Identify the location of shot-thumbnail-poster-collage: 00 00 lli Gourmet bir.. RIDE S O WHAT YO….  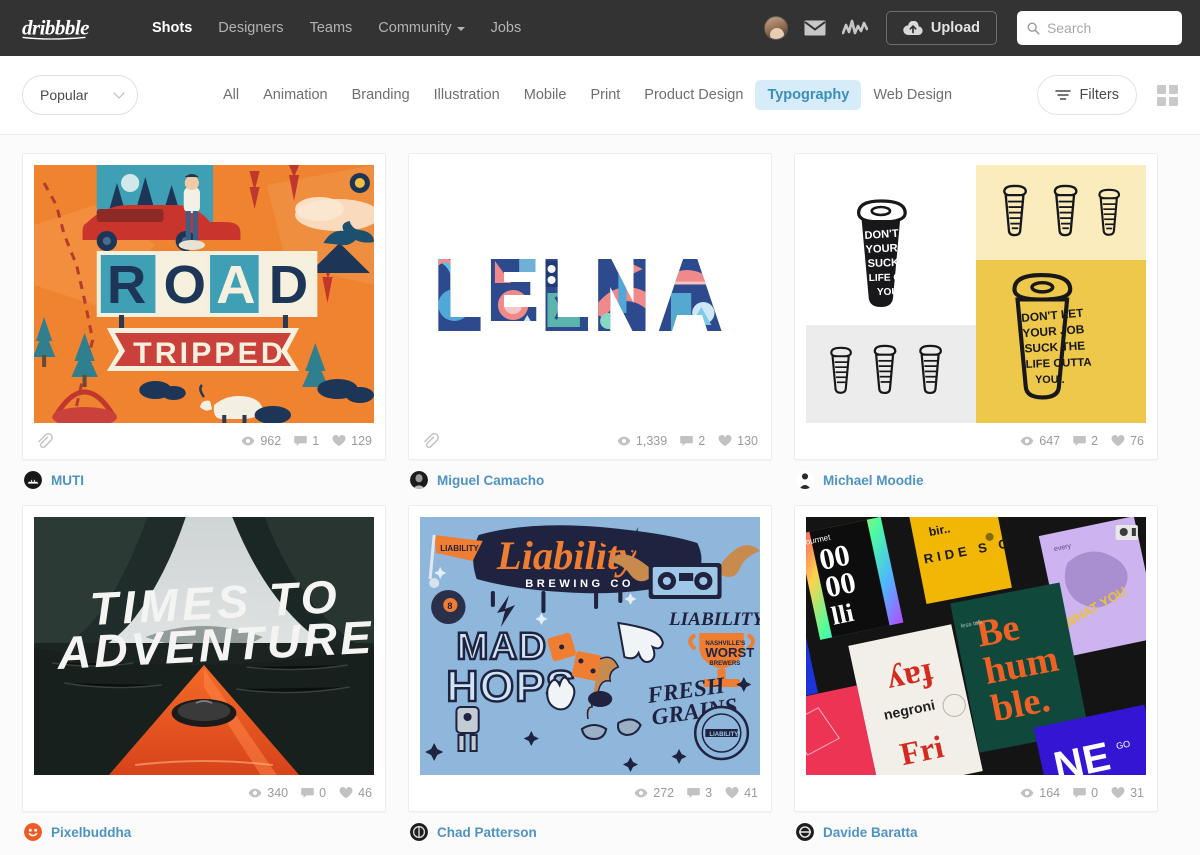
(976, 646).